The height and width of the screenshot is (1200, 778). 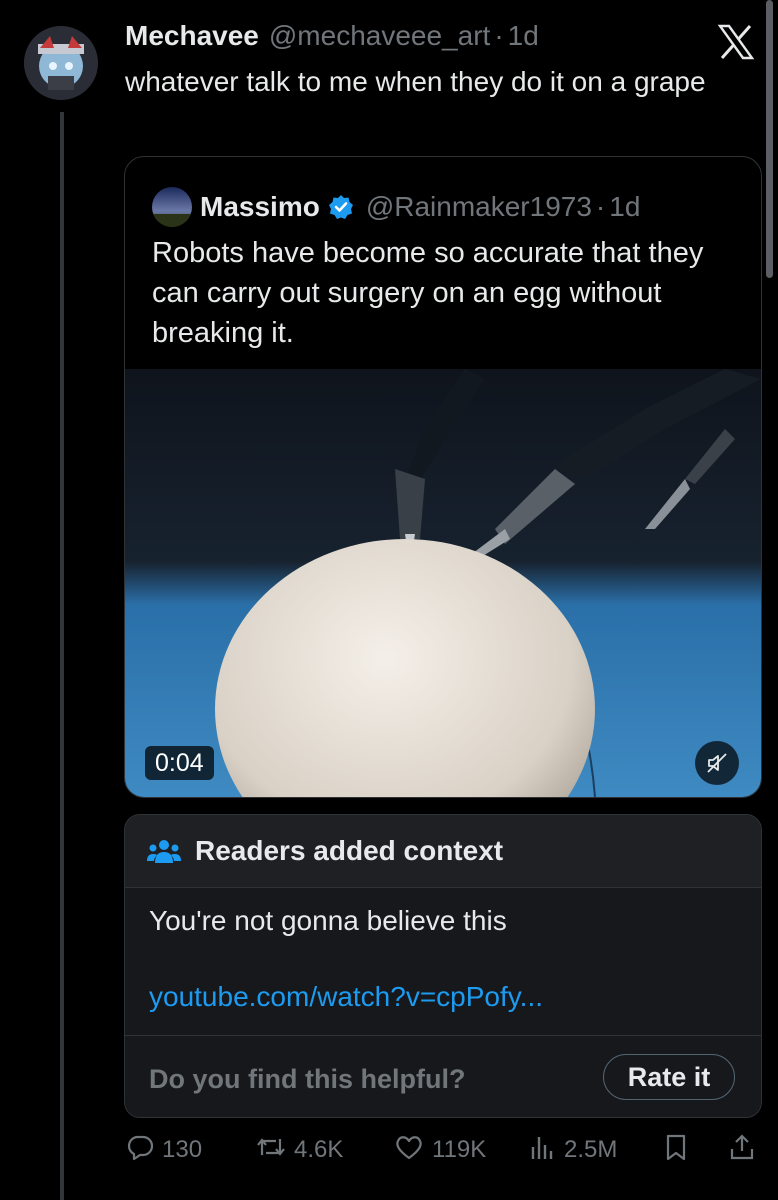 I want to click on bookmark-button, so click(x=680, y=1150).